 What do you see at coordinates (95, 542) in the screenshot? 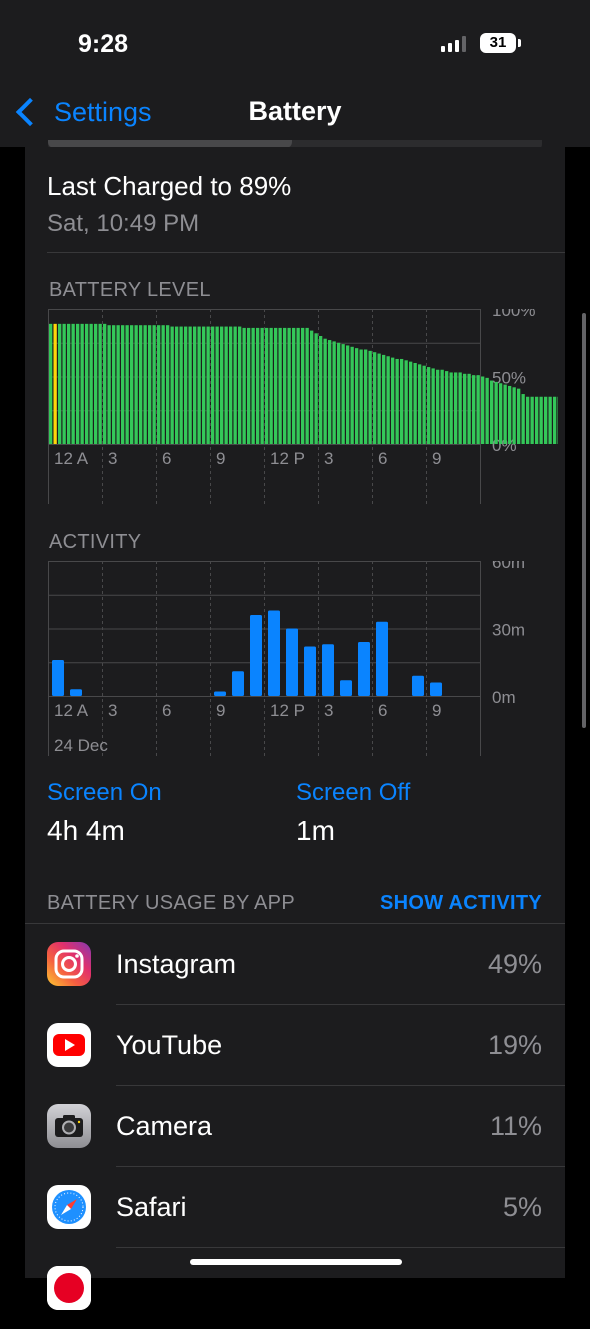
I see `activity-label: ACTIVITY` at bounding box center [95, 542].